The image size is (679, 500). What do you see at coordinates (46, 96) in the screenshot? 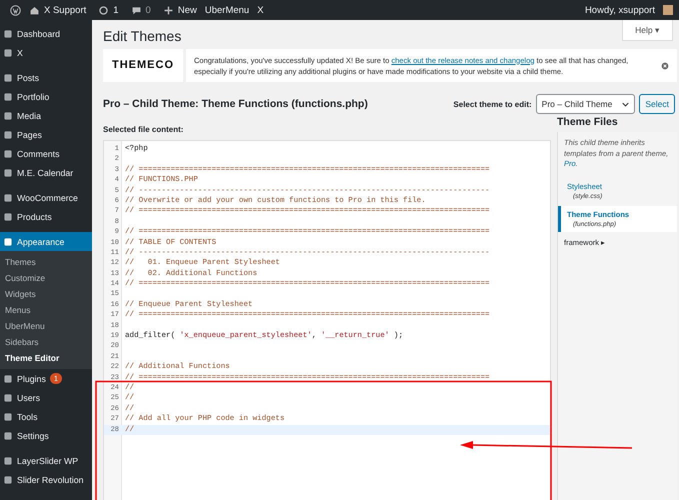
I see `menu-item: Portfolio` at bounding box center [46, 96].